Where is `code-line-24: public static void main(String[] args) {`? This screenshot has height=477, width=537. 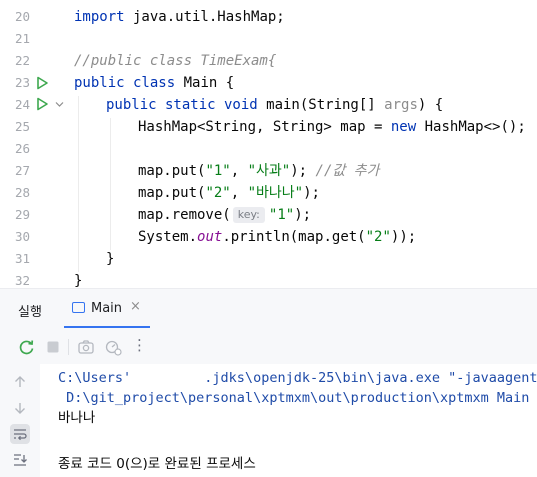 code-line-24: public static void main(String[] args) { is located at coordinates (274, 105).